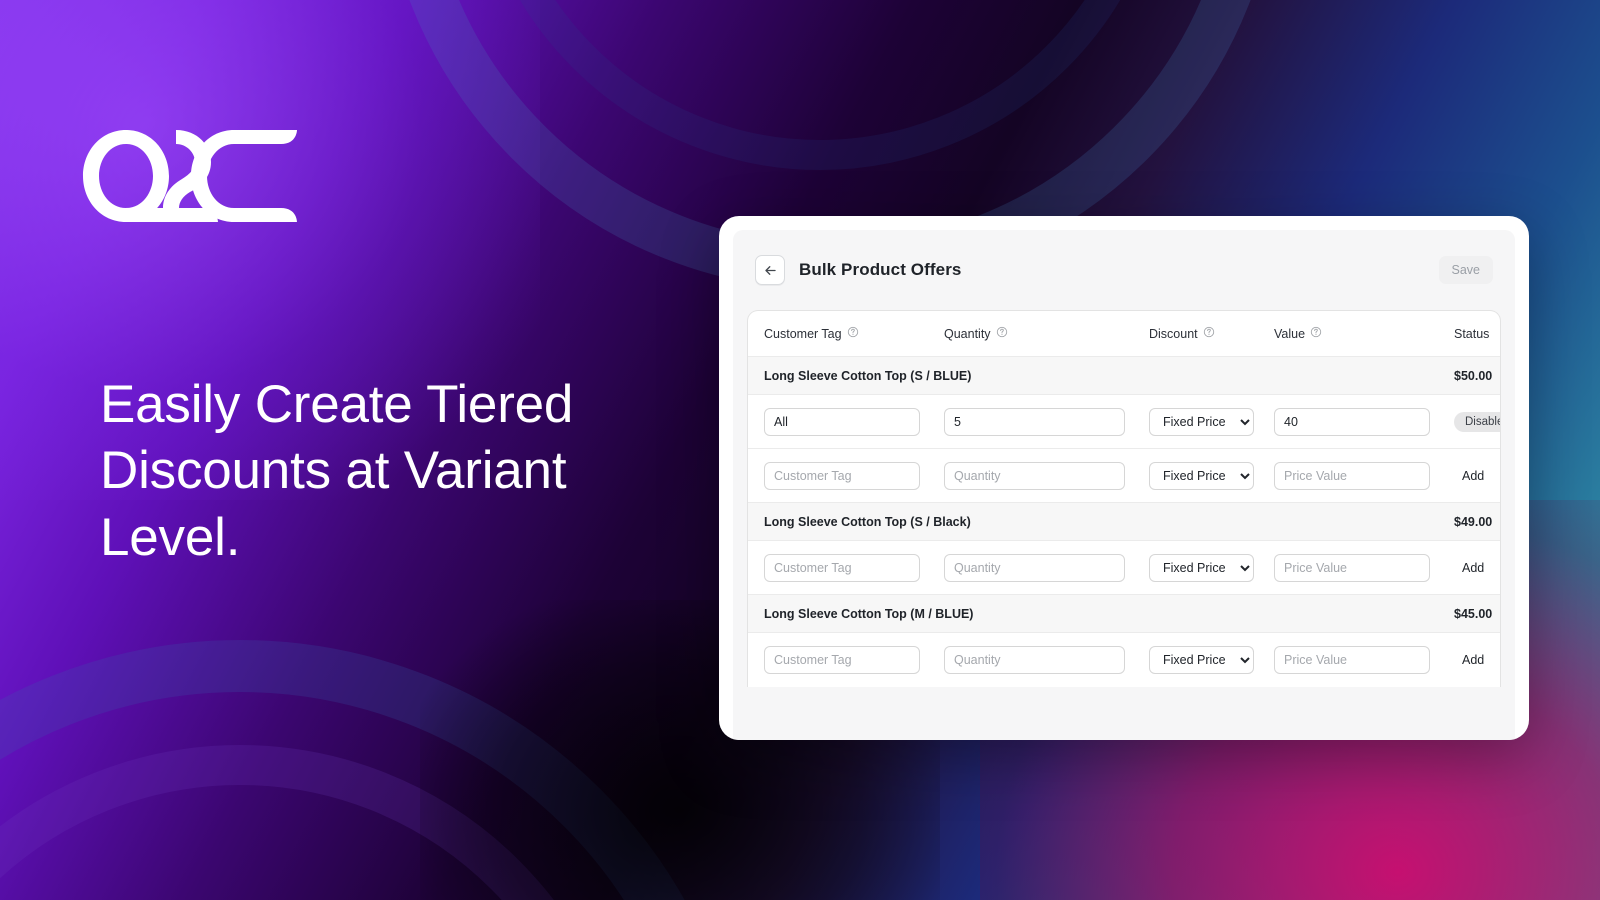 The height and width of the screenshot is (900, 1600). I want to click on variant-header-row: Long Sleeve Cotton Top (S / BLUE) $50.00, so click(1124, 376).